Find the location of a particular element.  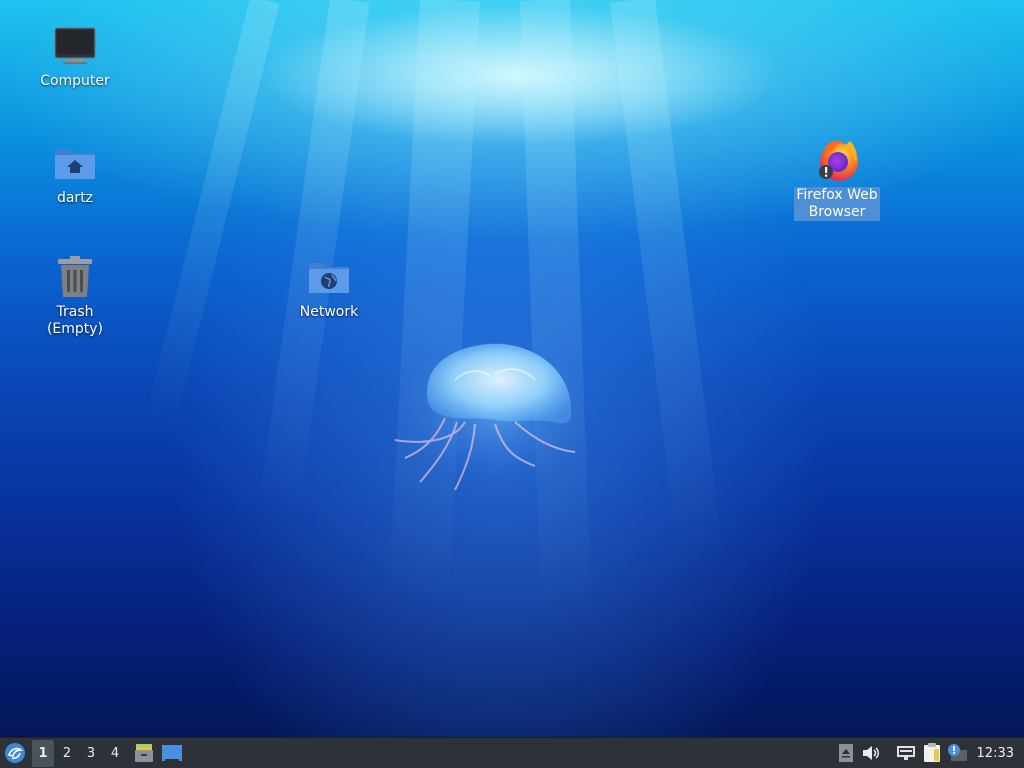

system-tray: 12:33 is located at coordinates (929, 753).